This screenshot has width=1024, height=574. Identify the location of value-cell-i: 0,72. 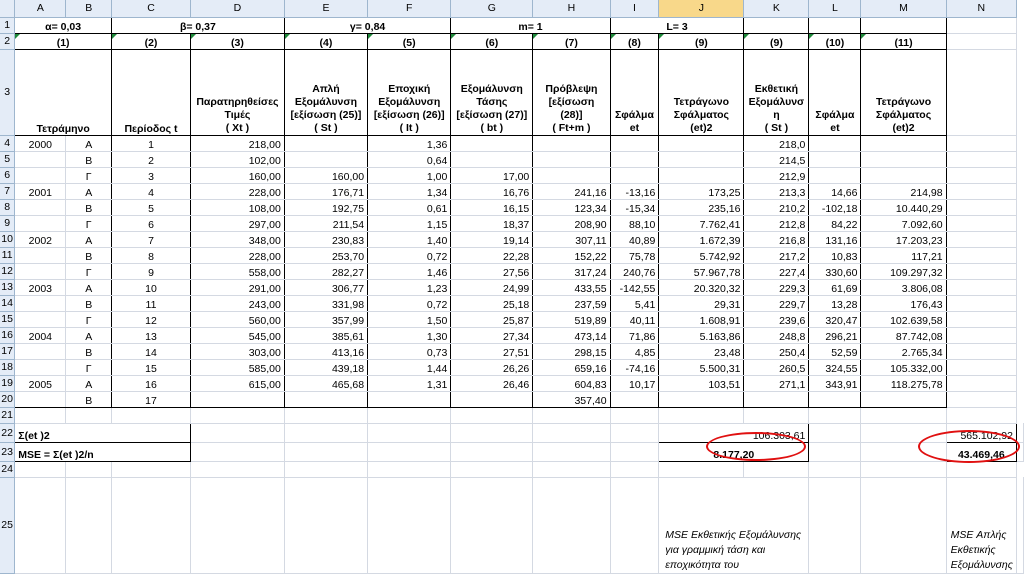
(409, 303).